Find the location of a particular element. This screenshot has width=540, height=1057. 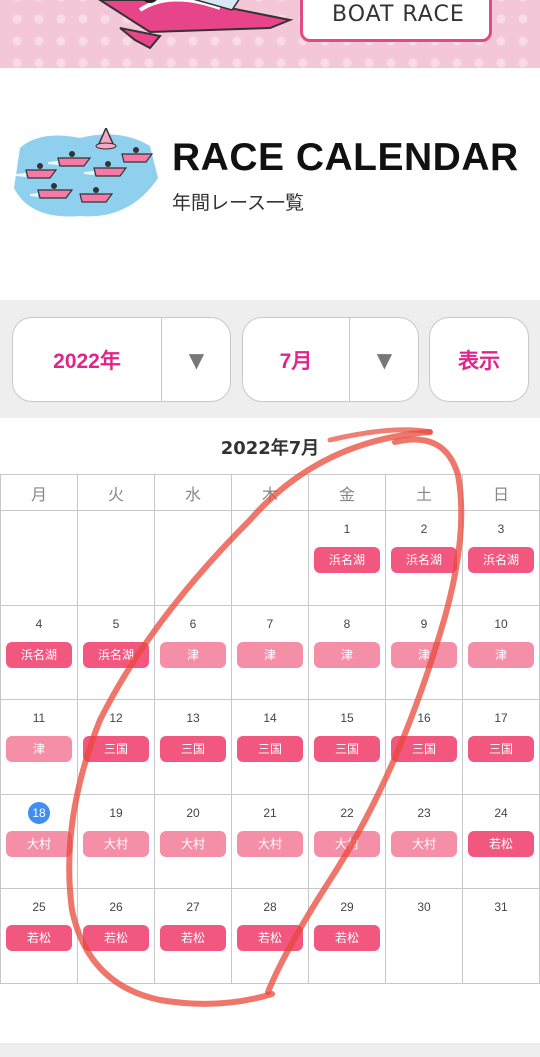

day-number: 14 is located at coordinates (270, 718).